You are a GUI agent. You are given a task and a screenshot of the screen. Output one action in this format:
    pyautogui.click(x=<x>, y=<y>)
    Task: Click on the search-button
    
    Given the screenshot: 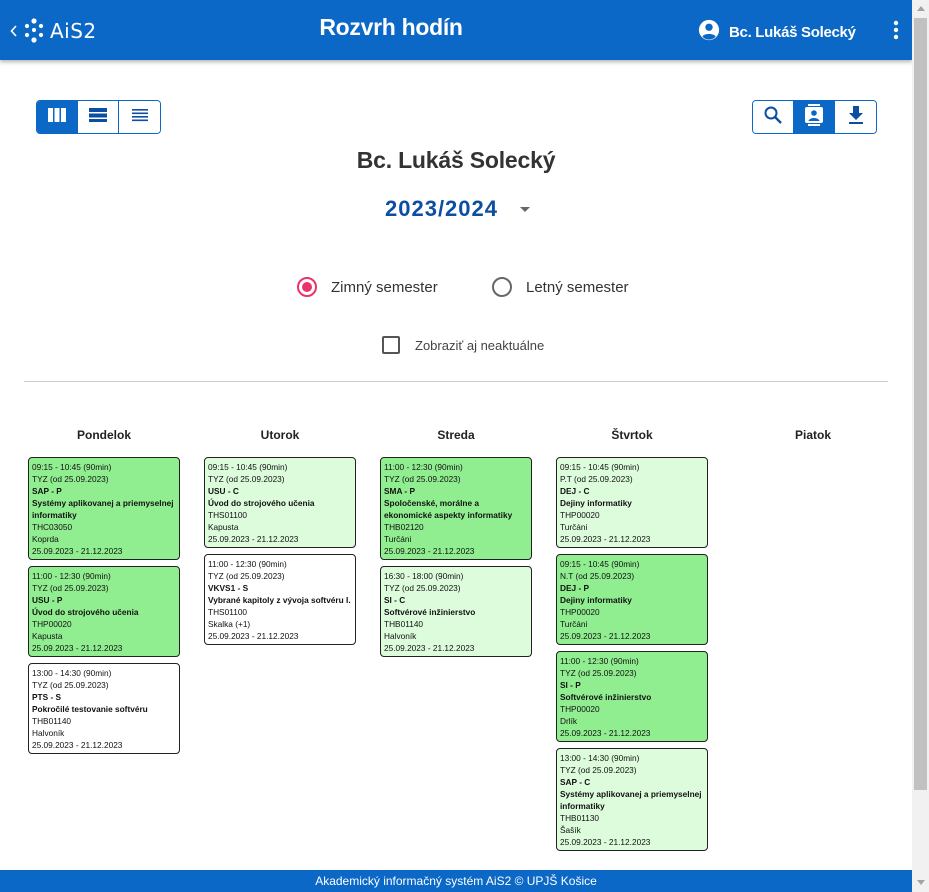 What is the action you would take?
    pyautogui.click(x=773, y=117)
    